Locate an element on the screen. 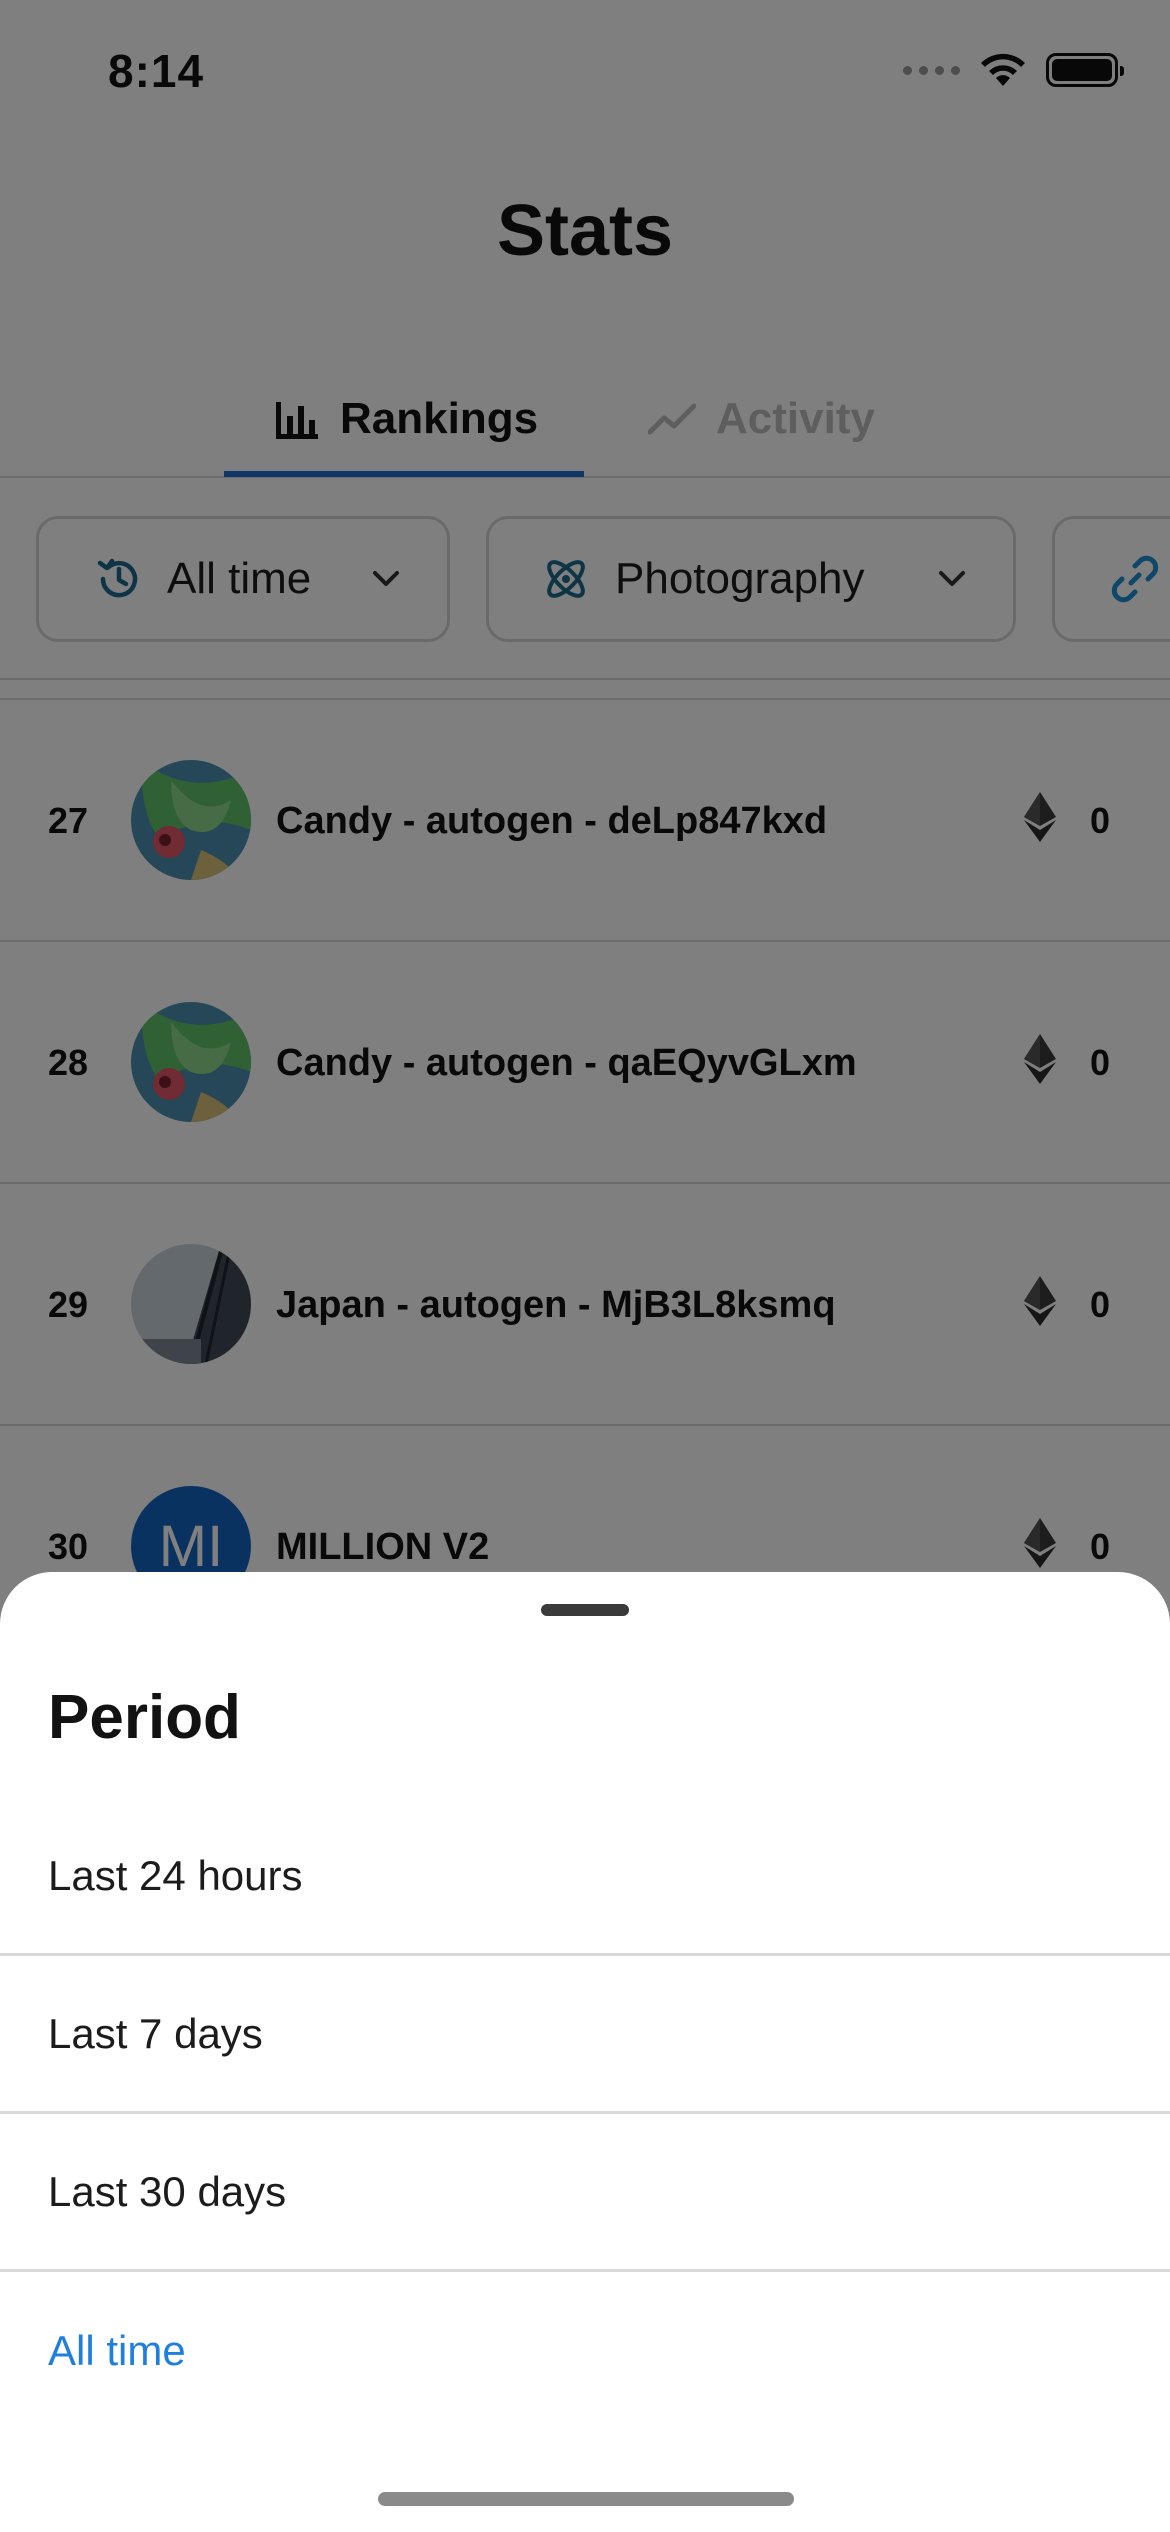  sheet-drag-handle is located at coordinates (585, 1610).